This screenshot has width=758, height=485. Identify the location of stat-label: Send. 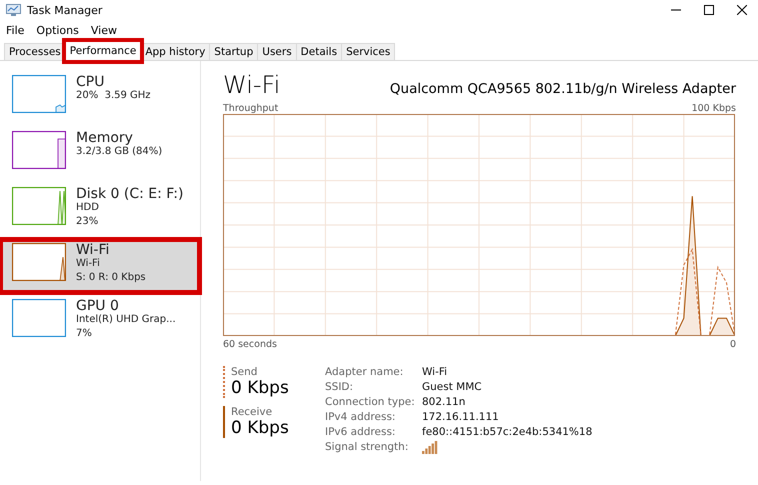
(244, 372).